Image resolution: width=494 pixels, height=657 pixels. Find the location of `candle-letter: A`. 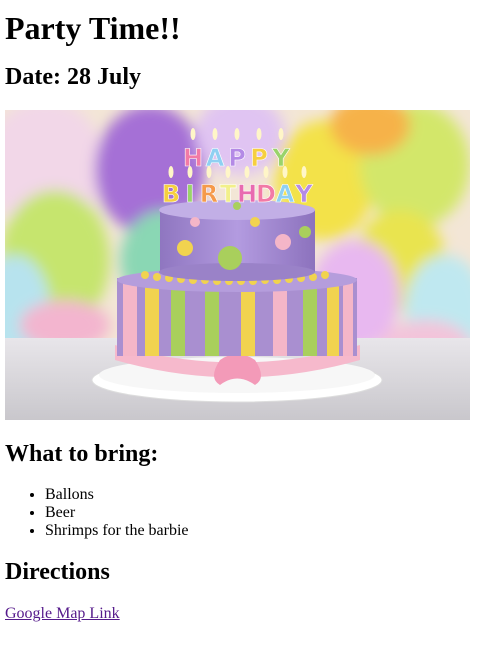

candle-letter: A is located at coordinates (285, 194).